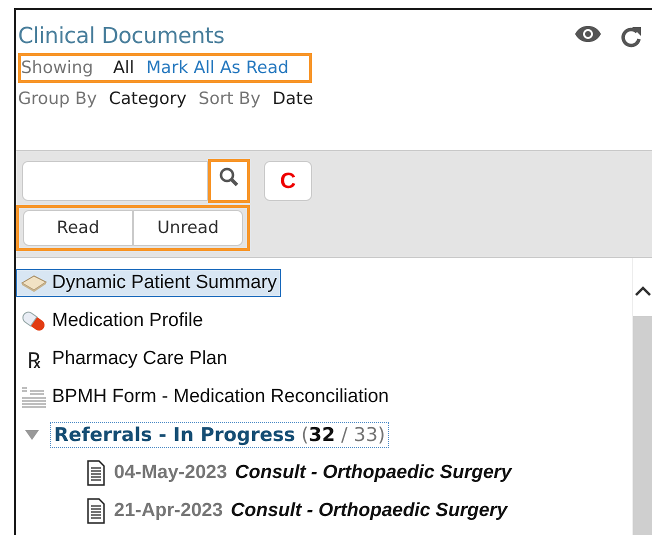 The width and height of the screenshot is (652, 535). Describe the element at coordinates (220, 435) in the screenshot. I see `tree-group: Referrals - In Progress (32 / 33)` at that location.